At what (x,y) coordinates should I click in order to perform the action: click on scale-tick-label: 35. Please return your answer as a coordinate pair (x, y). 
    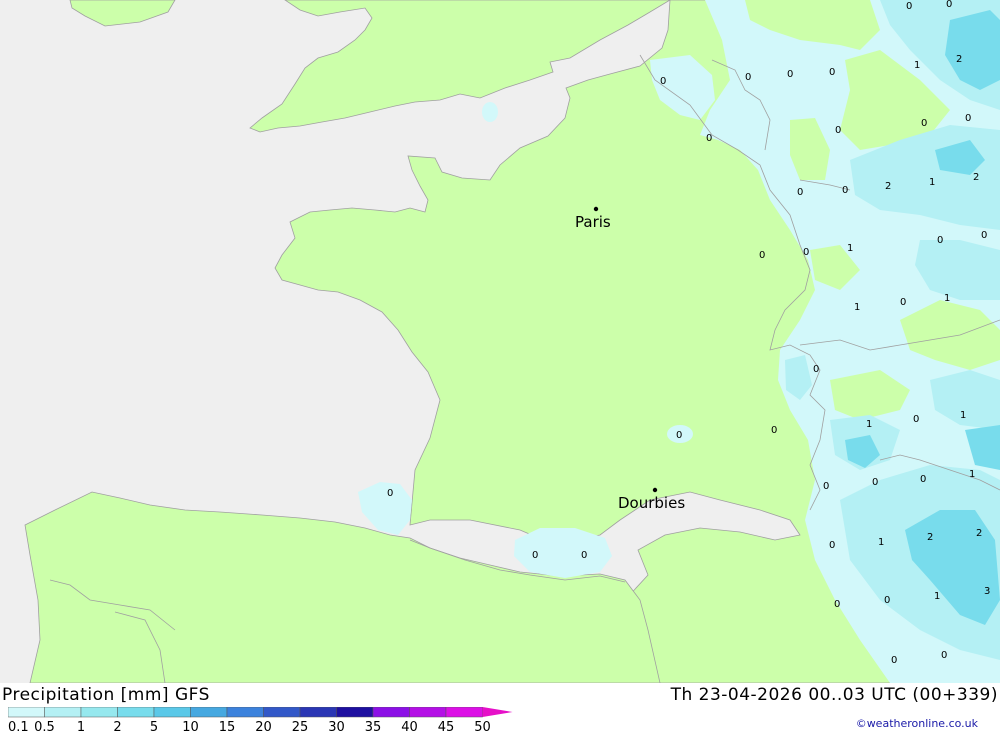
    Looking at the image, I should click on (373, 726).